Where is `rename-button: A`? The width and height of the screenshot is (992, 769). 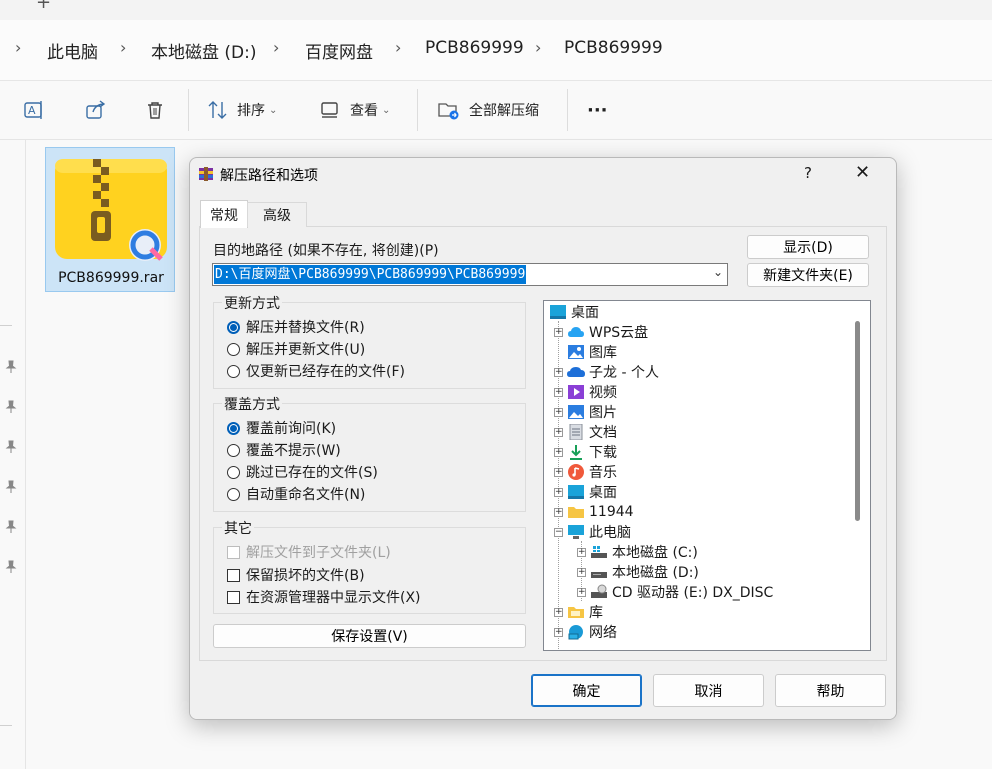 rename-button: A is located at coordinates (35, 110).